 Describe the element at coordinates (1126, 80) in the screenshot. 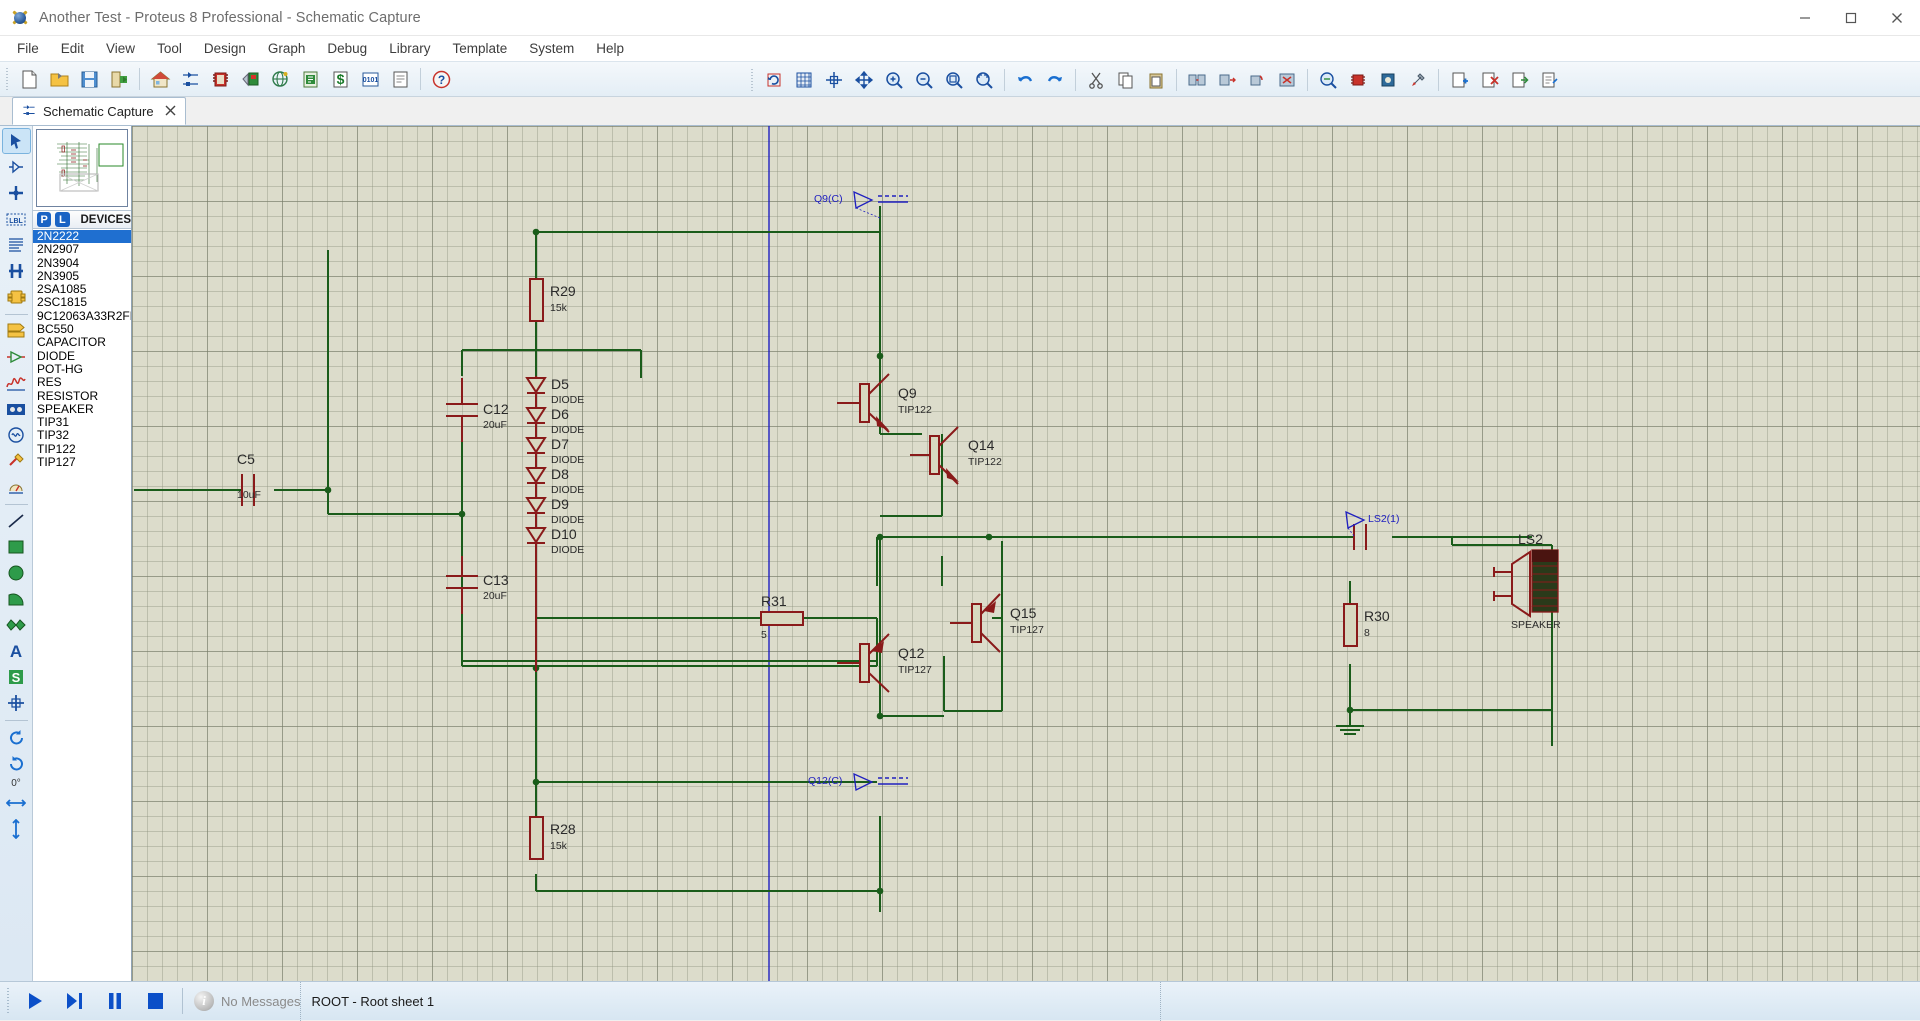

I see `copy-icon` at that location.